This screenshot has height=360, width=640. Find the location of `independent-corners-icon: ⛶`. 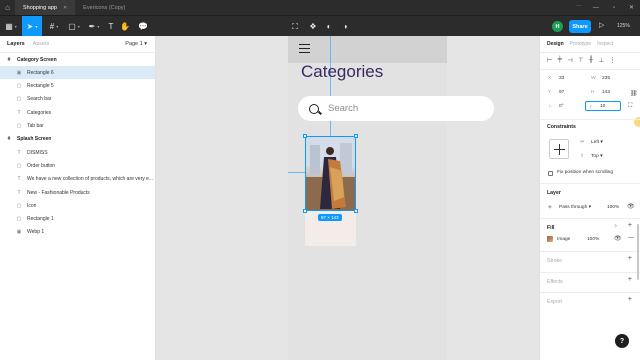

independent-corners-icon: ⛶ is located at coordinates (630, 106).